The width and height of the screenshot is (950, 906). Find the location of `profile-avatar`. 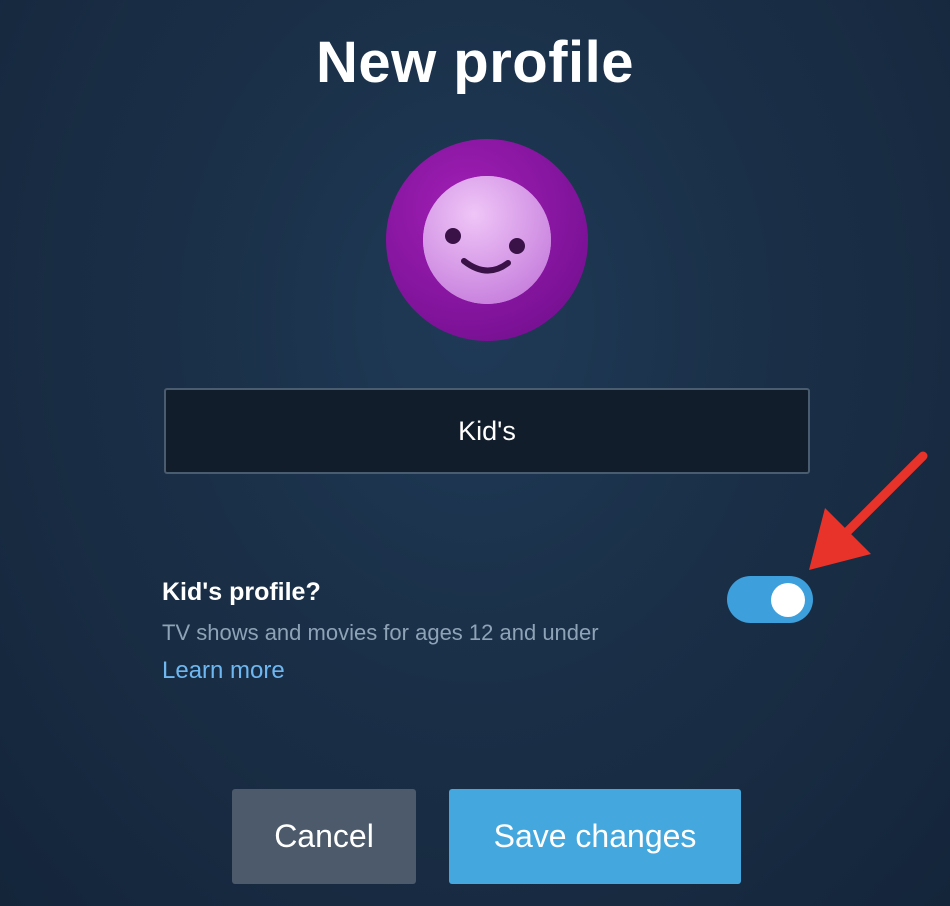

profile-avatar is located at coordinates (487, 240).